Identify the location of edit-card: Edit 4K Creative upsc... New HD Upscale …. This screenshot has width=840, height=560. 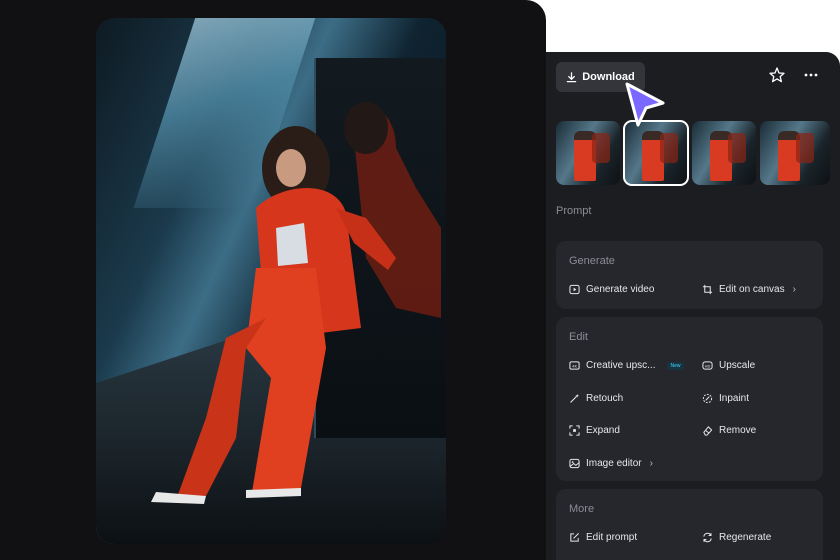
(689, 399).